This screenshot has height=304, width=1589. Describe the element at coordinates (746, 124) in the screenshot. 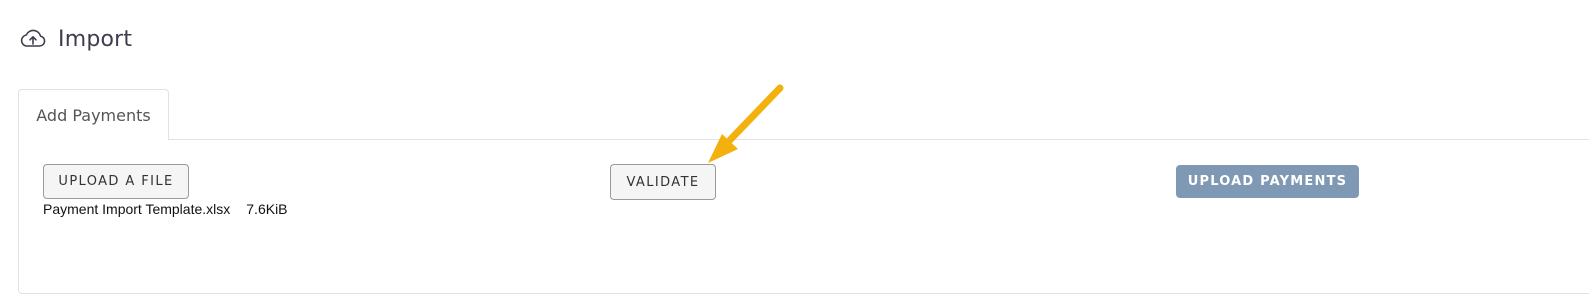

I see `pointer-arrow-icon` at that location.